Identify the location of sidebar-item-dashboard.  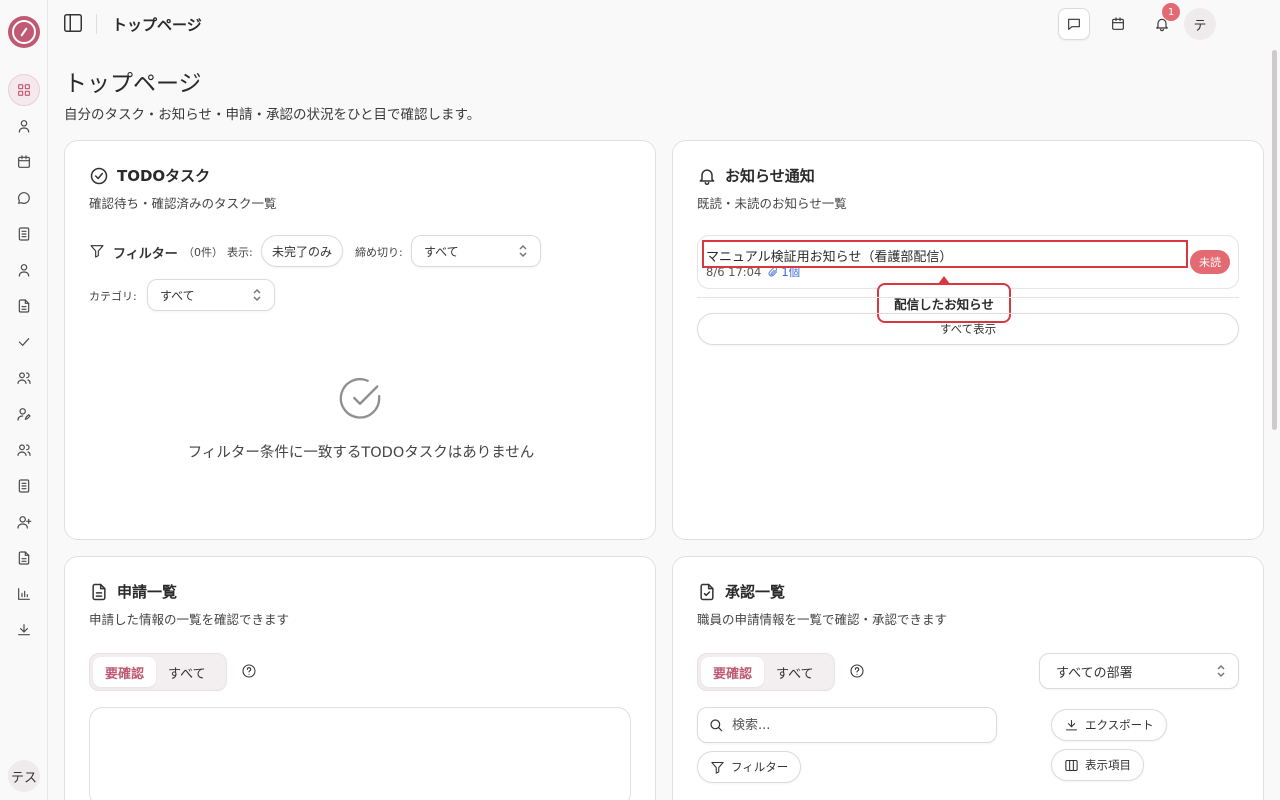
(24, 90).